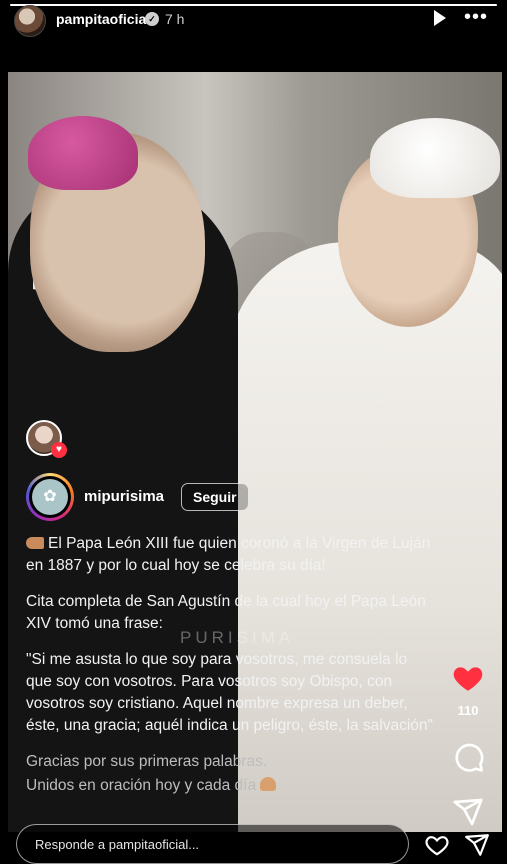  I want to click on story-header: pampitaoficial ✓ 7 h •••, so click(253, 20).